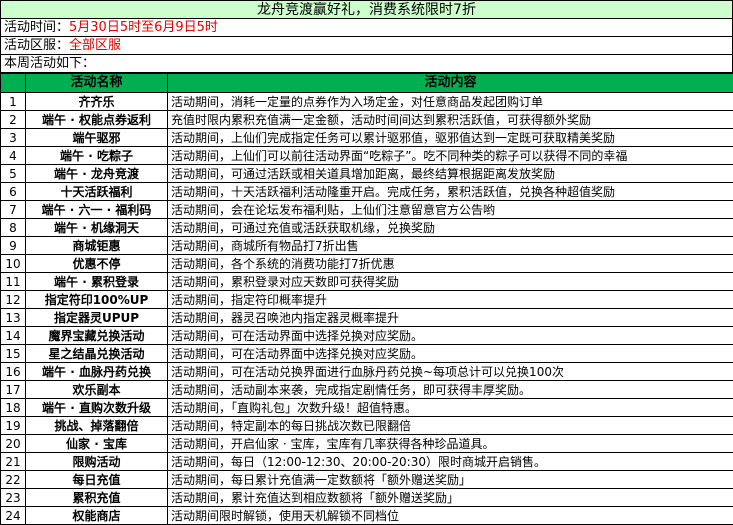 This screenshot has height=525, width=733. Describe the element at coordinates (97, 462) in the screenshot. I see `activity-name: 限购活动` at that location.